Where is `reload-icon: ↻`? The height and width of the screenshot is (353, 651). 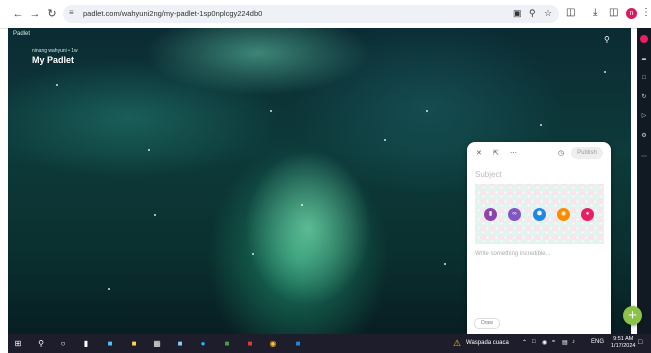
reload-icon: ↻ is located at coordinates (52, 14).